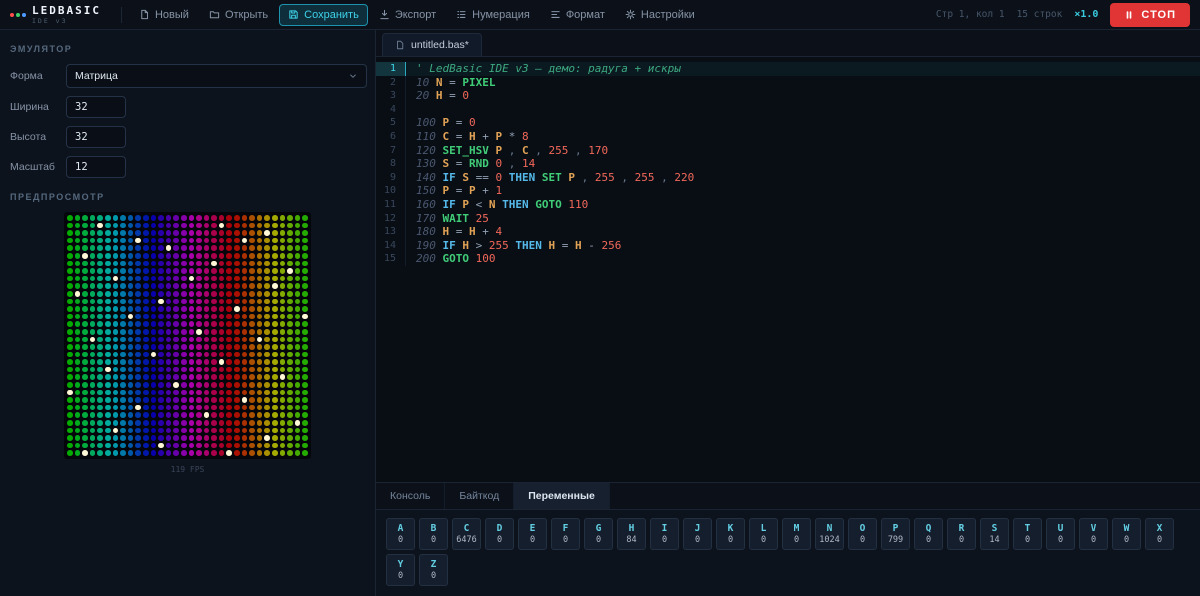 This screenshot has width=1200, height=596. I want to click on code-line-2: 2 10 N = PIXEL, so click(788, 82).